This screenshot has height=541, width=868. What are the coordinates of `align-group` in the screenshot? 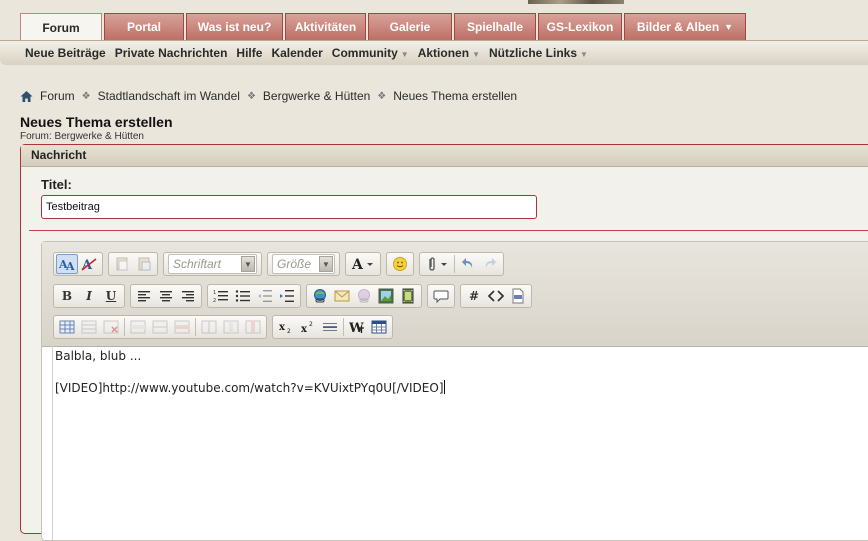 It's located at (166, 296).